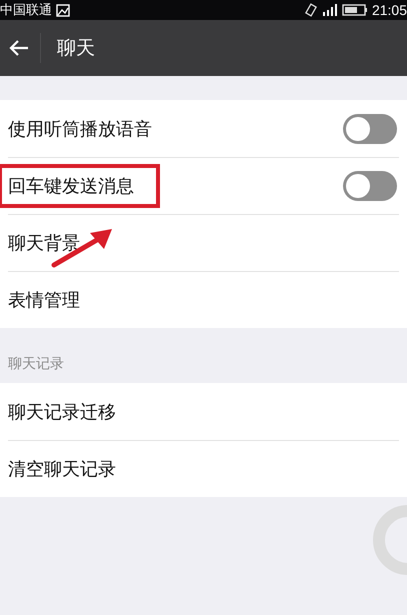 This screenshot has width=407, height=615. What do you see at coordinates (44, 300) in the screenshot?
I see `row-label: 表情管理` at bounding box center [44, 300].